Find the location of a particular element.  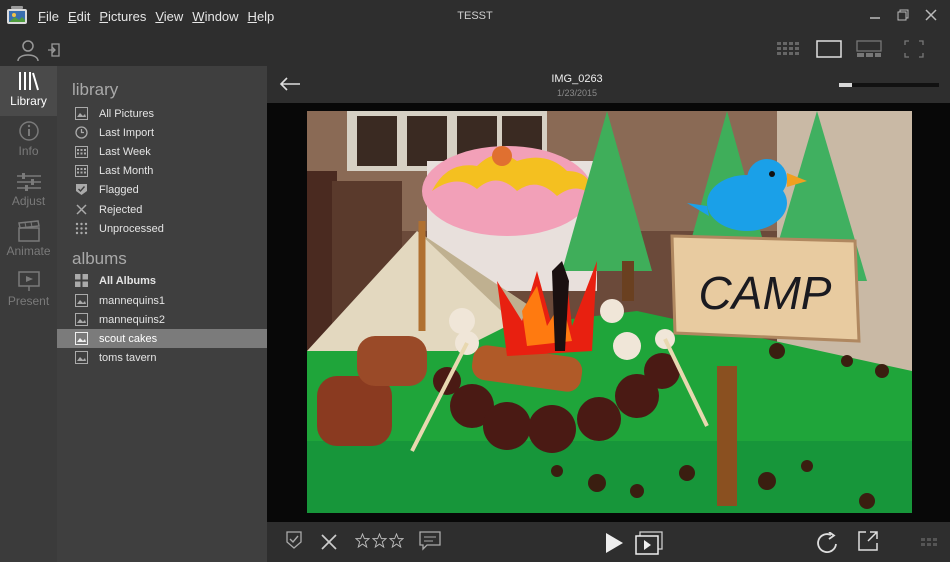

sidebar-item-album-selected: scout cakes is located at coordinates (162, 338).